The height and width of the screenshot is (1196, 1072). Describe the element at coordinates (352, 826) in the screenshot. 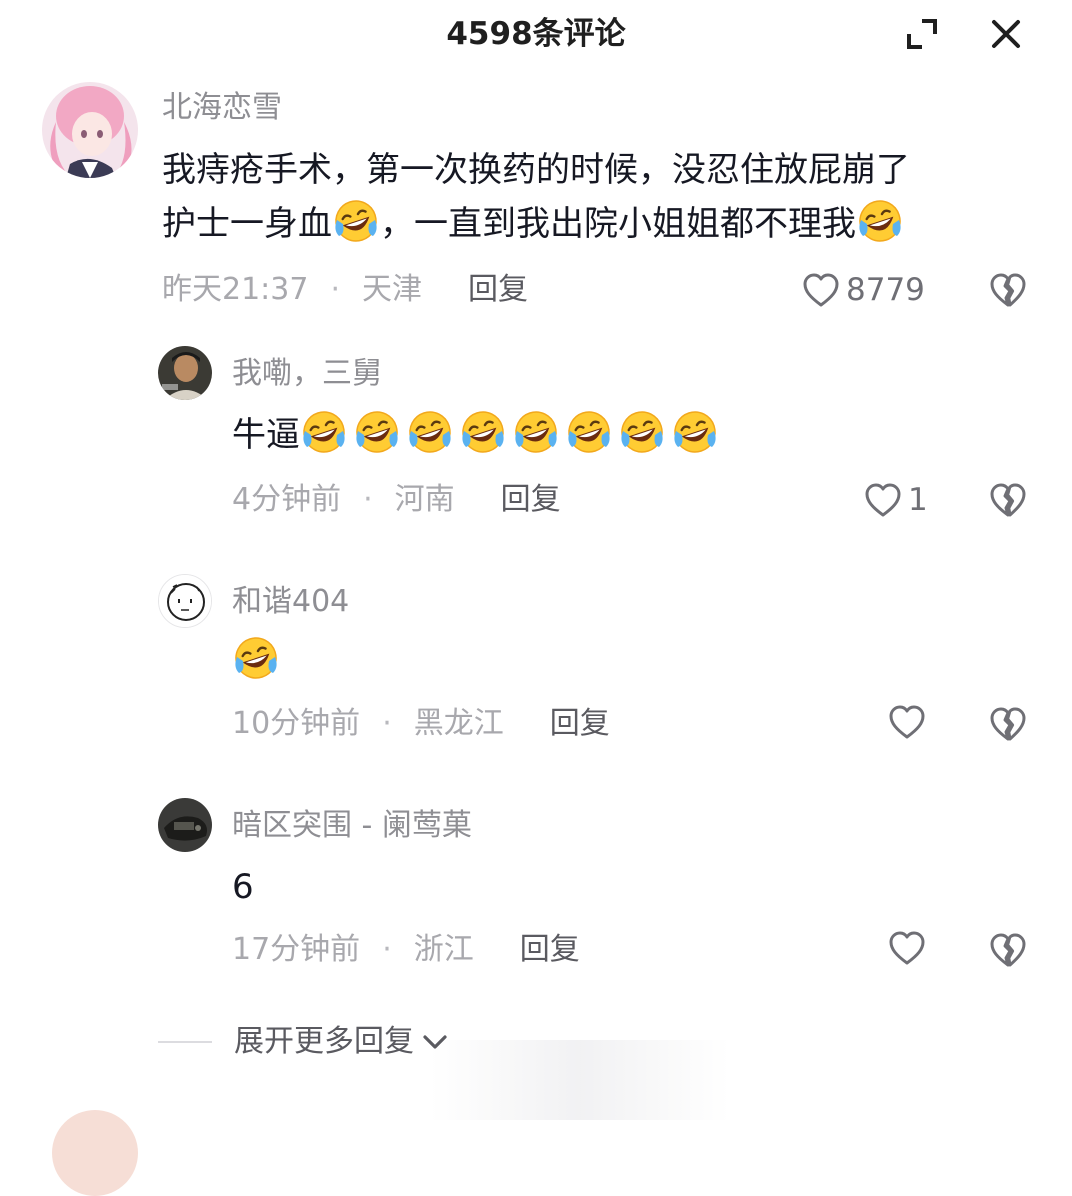

I see `reply-username: 暗区突围 - 阑莺菓` at that location.